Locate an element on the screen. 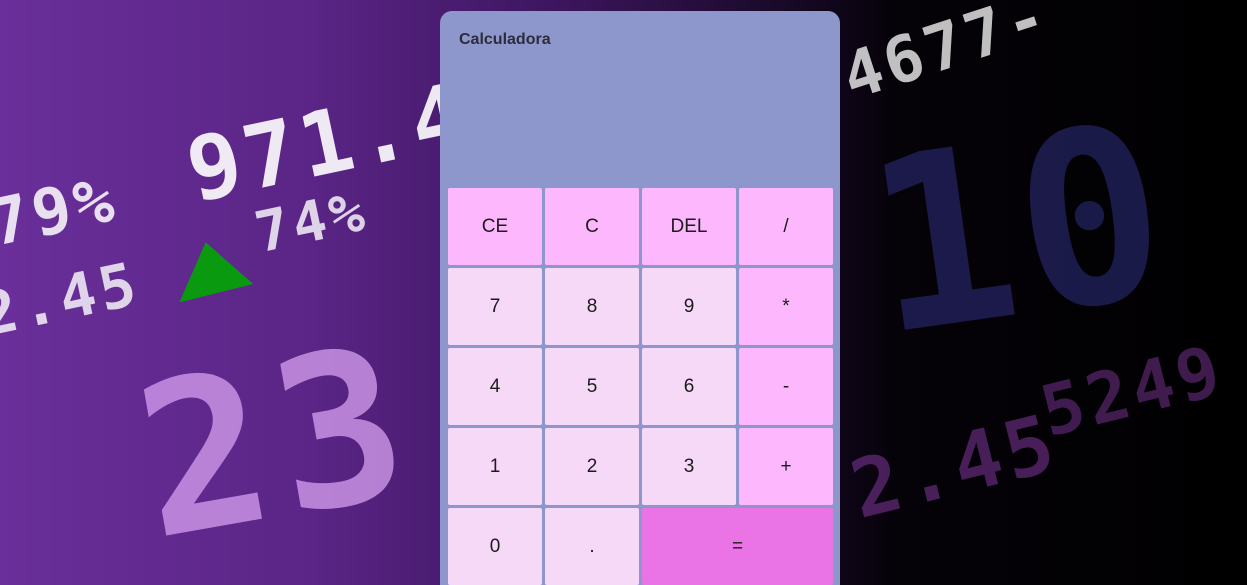  bg-ticker-text: 10 is located at coordinates (1018, 230).